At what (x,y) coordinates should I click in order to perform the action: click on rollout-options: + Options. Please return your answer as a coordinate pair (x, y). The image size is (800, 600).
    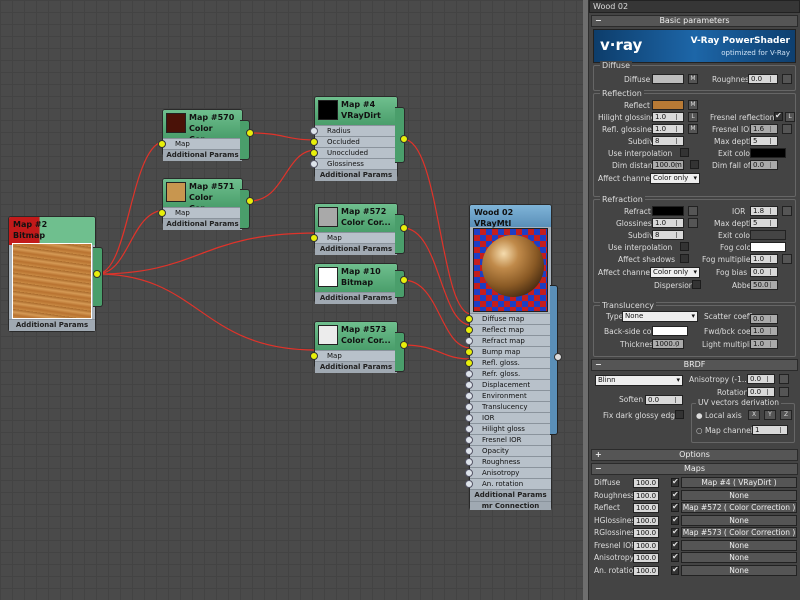
    Looking at the image, I should click on (694, 455).